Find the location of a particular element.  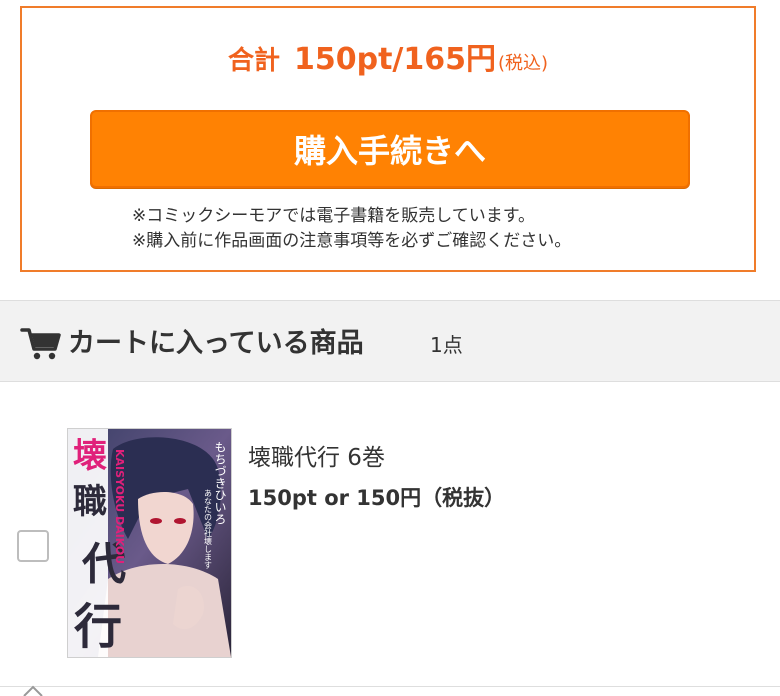

note-line: ※コミックシーモアでは電子書籍を販売しています。 is located at coordinates (334, 216).